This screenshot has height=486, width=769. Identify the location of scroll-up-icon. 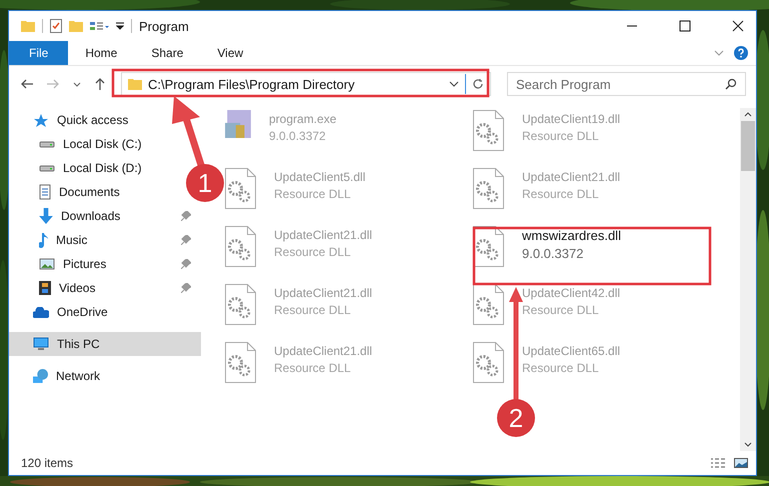
(748, 114).